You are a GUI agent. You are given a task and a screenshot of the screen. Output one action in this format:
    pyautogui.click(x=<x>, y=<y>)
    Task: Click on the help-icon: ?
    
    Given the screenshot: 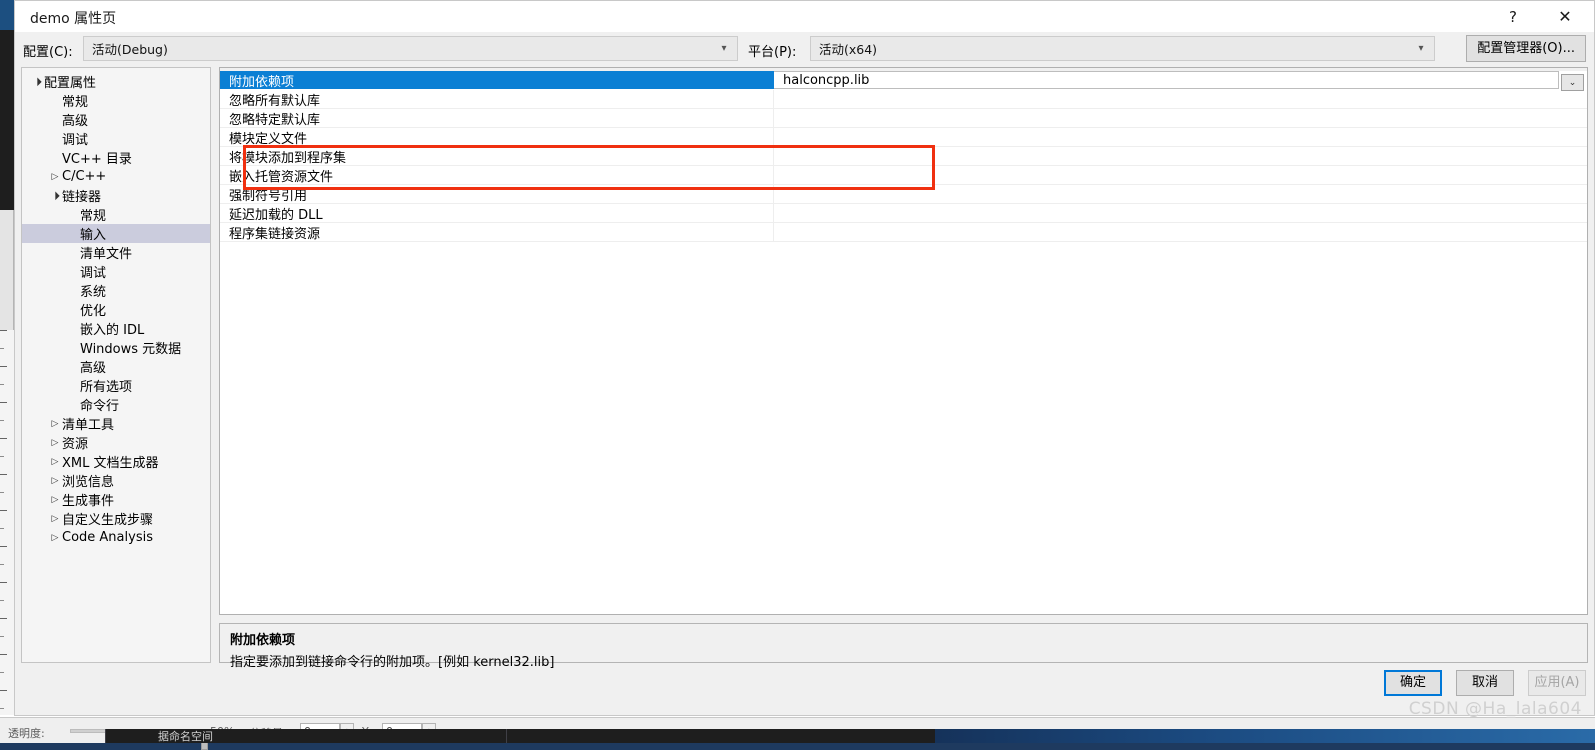 What is the action you would take?
    pyautogui.click(x=1513, y=16)
    